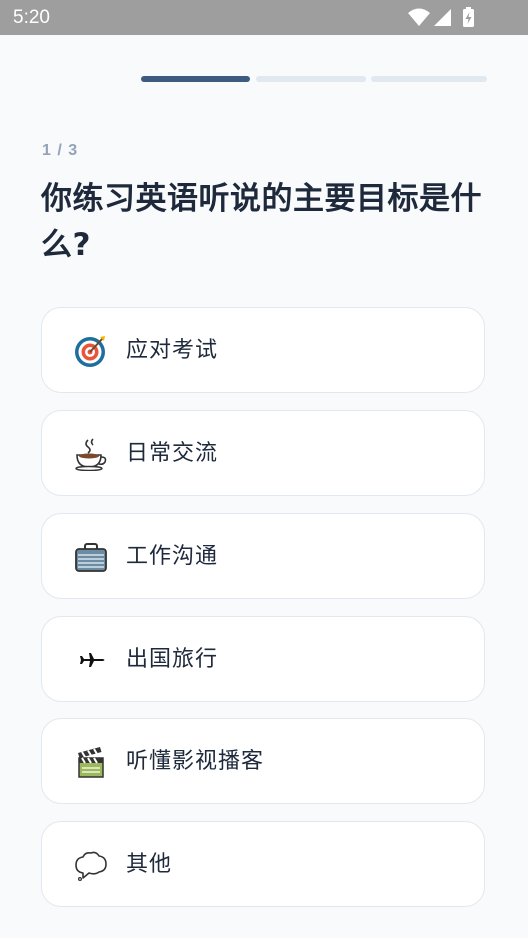 This screenshot has height=938, width=528. Describe the element at coordinates (263, 453) in the screenshot. I see `option-daily-conversation: 日常交流` at that location.